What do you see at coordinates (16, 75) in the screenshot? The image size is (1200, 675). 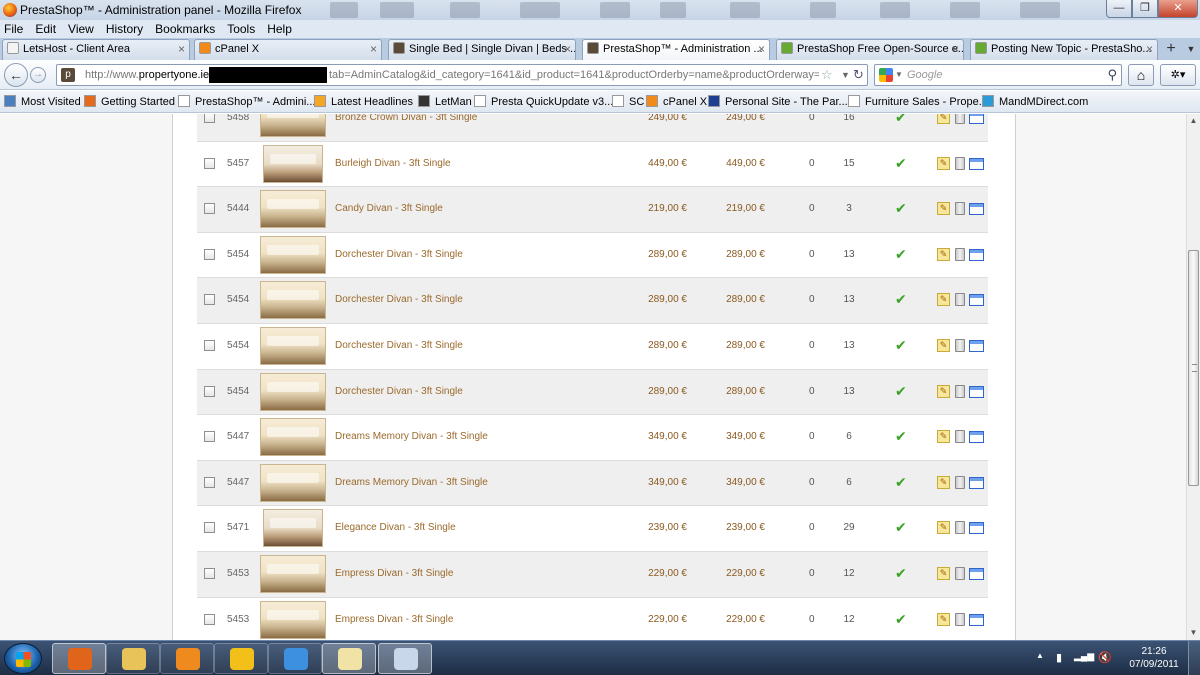 I see `back-button: ←` at bounding box center [16, 75].